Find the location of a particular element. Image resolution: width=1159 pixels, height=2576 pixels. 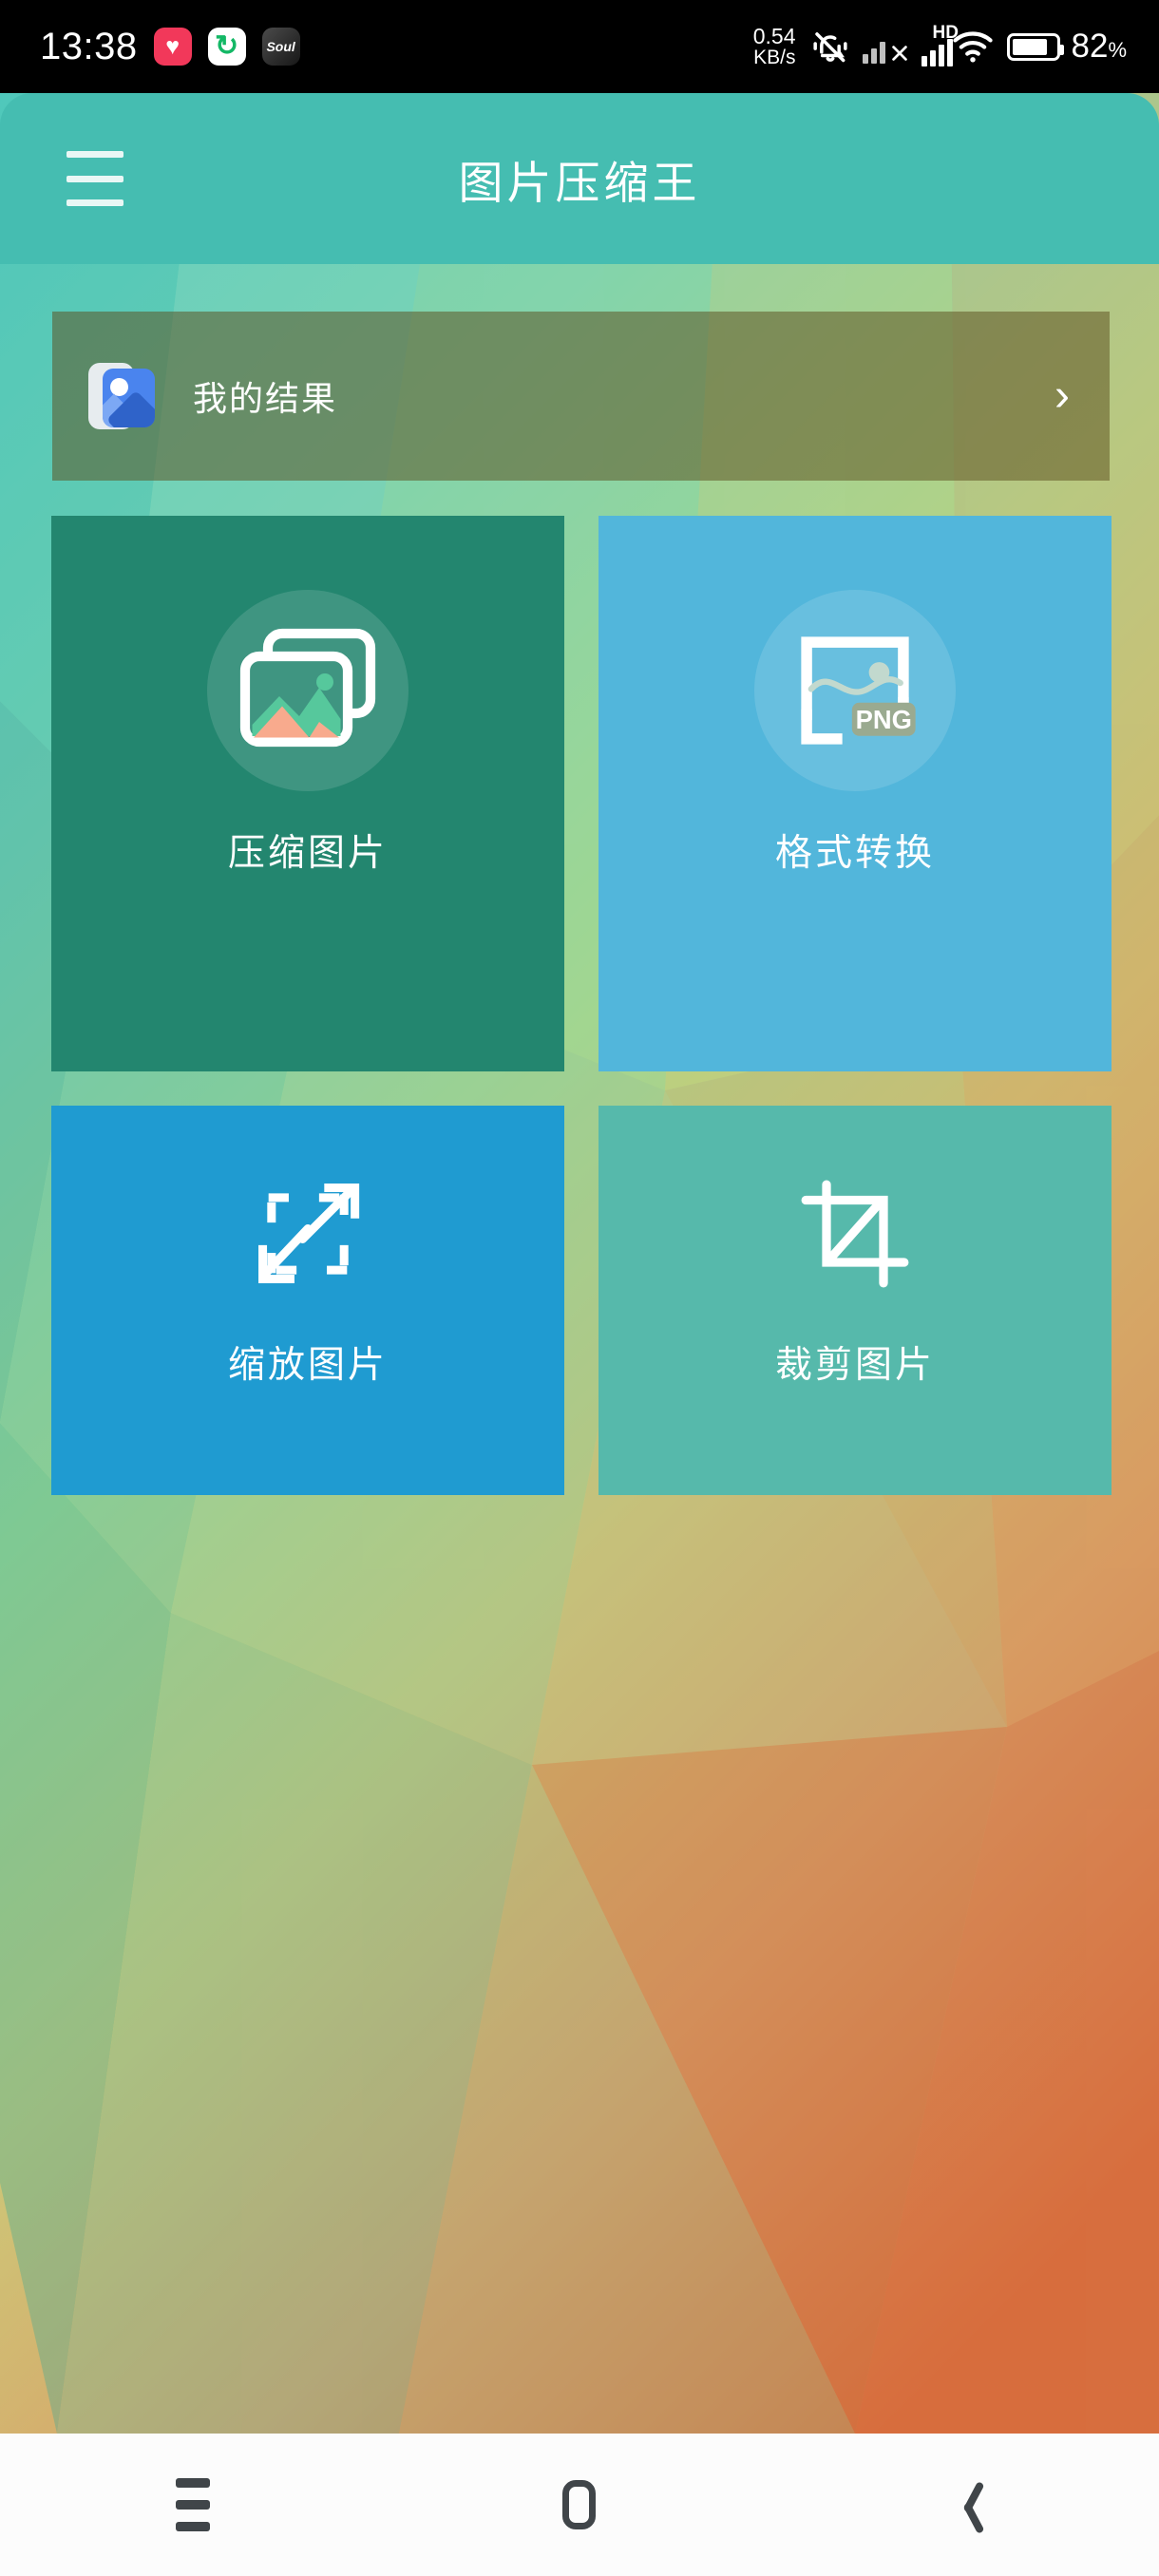

heart-app-icon-glyph: ♥ is located at coordinates (172, 46).